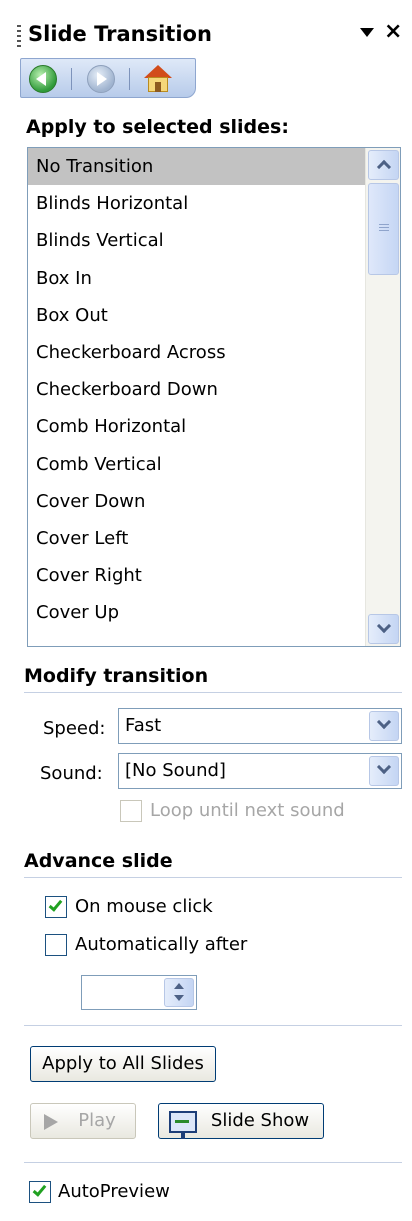  What do you see at coordinates (383, 629) in the screenshot?
I see `scroll-down-icon` at bounding box center [383, 629].